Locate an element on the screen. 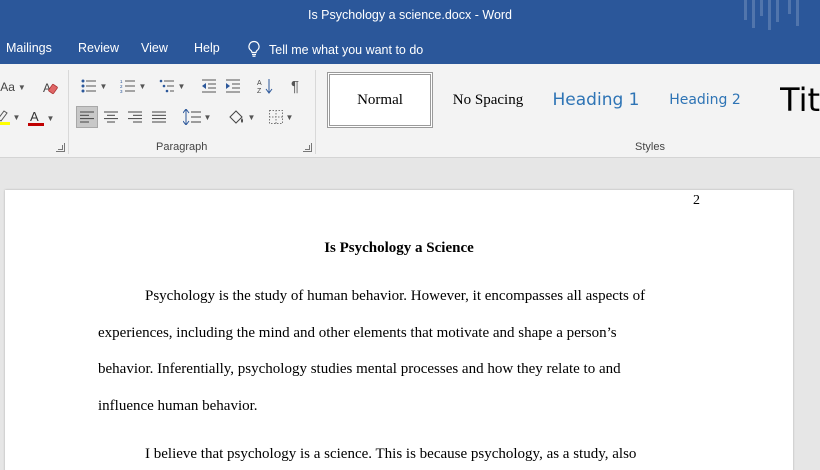  sort-button: A Z is located at coordinates (265, 86).